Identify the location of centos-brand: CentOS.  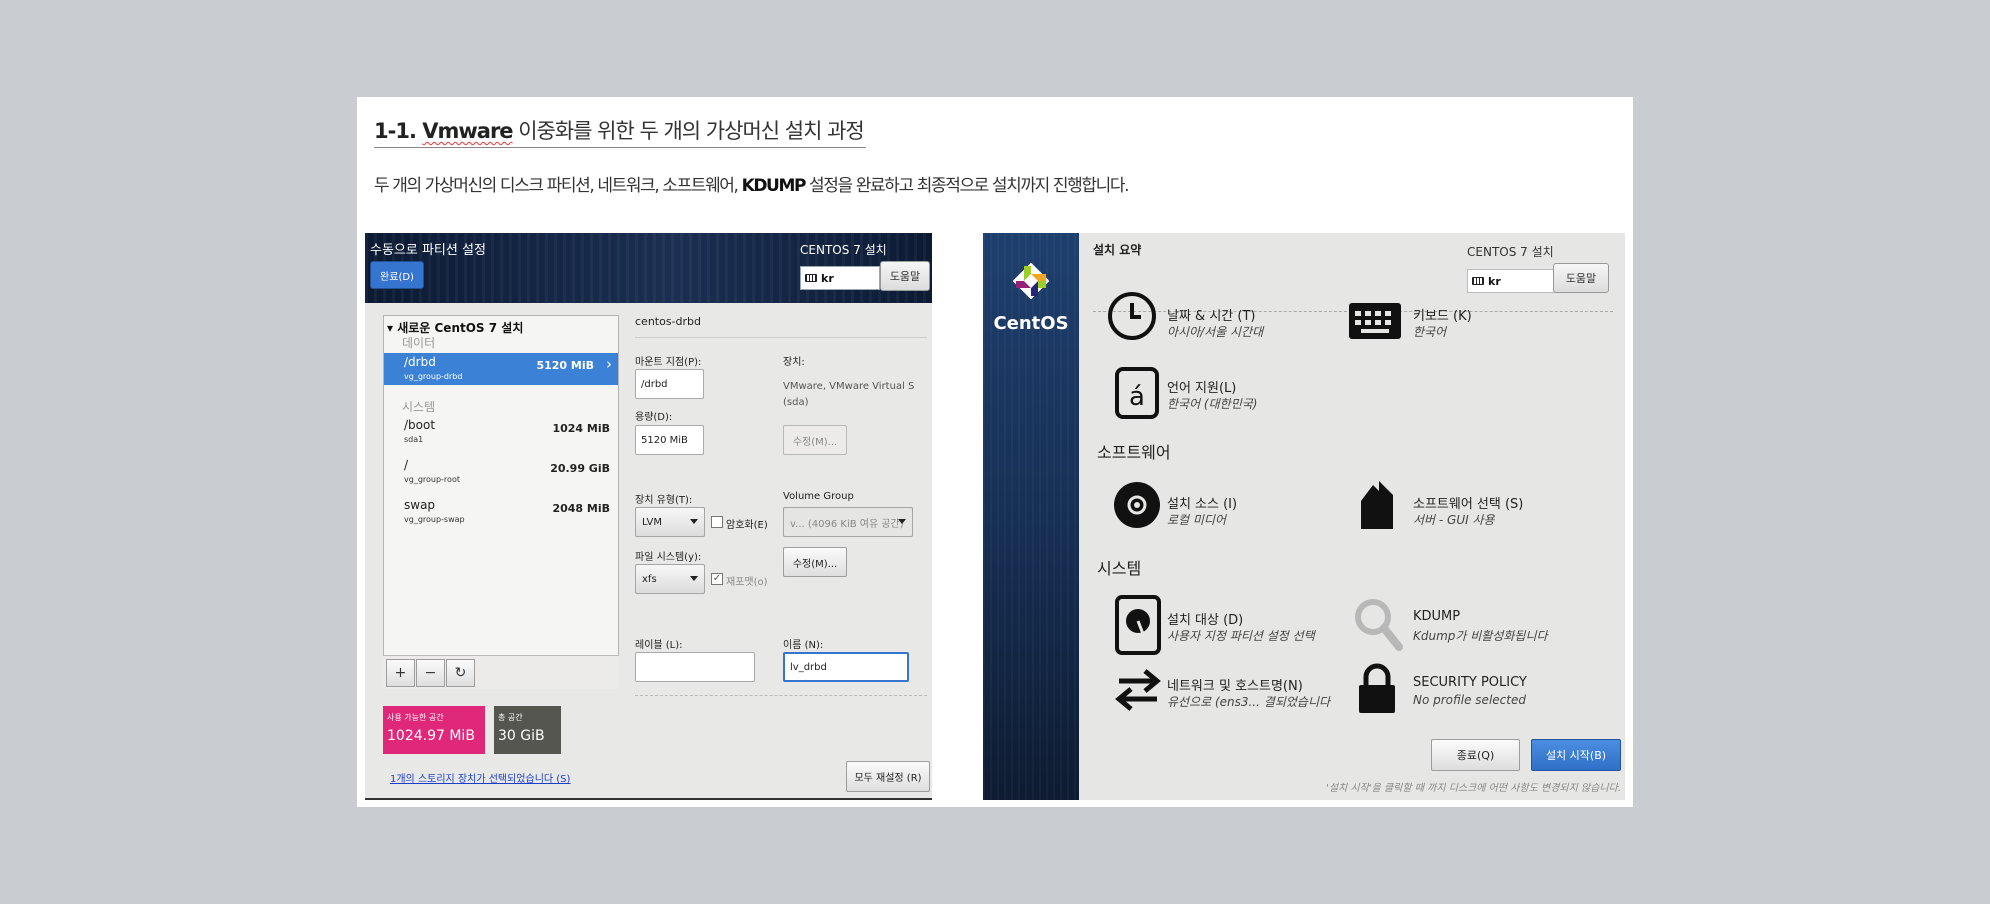
(1031, 323).